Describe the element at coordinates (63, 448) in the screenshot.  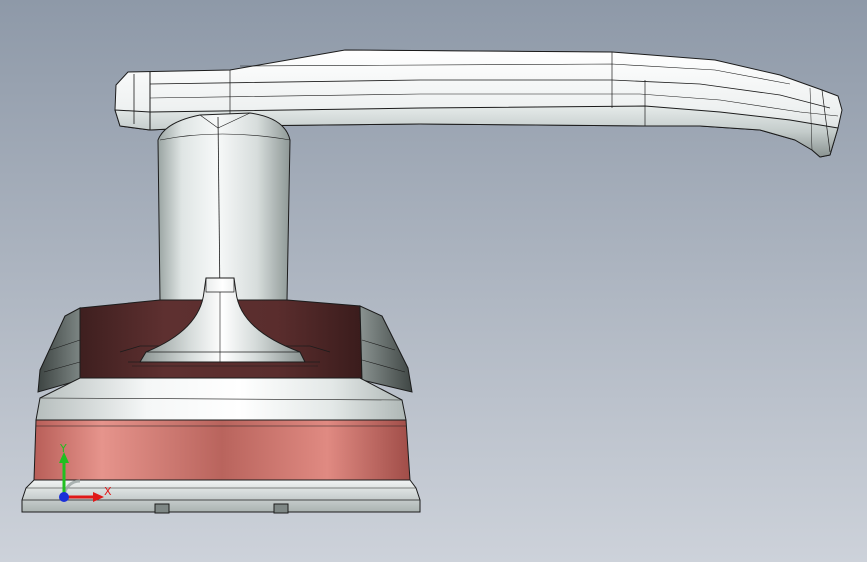
I see `y-axis-label: Y` at that location.